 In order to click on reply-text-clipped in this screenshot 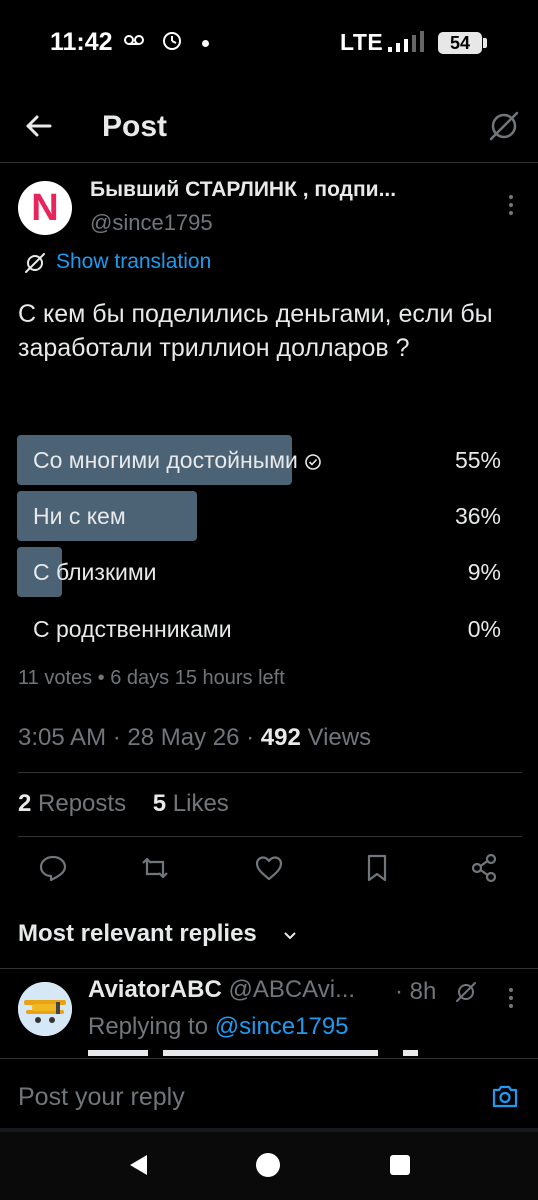, I will do `click(288, 1054)`.